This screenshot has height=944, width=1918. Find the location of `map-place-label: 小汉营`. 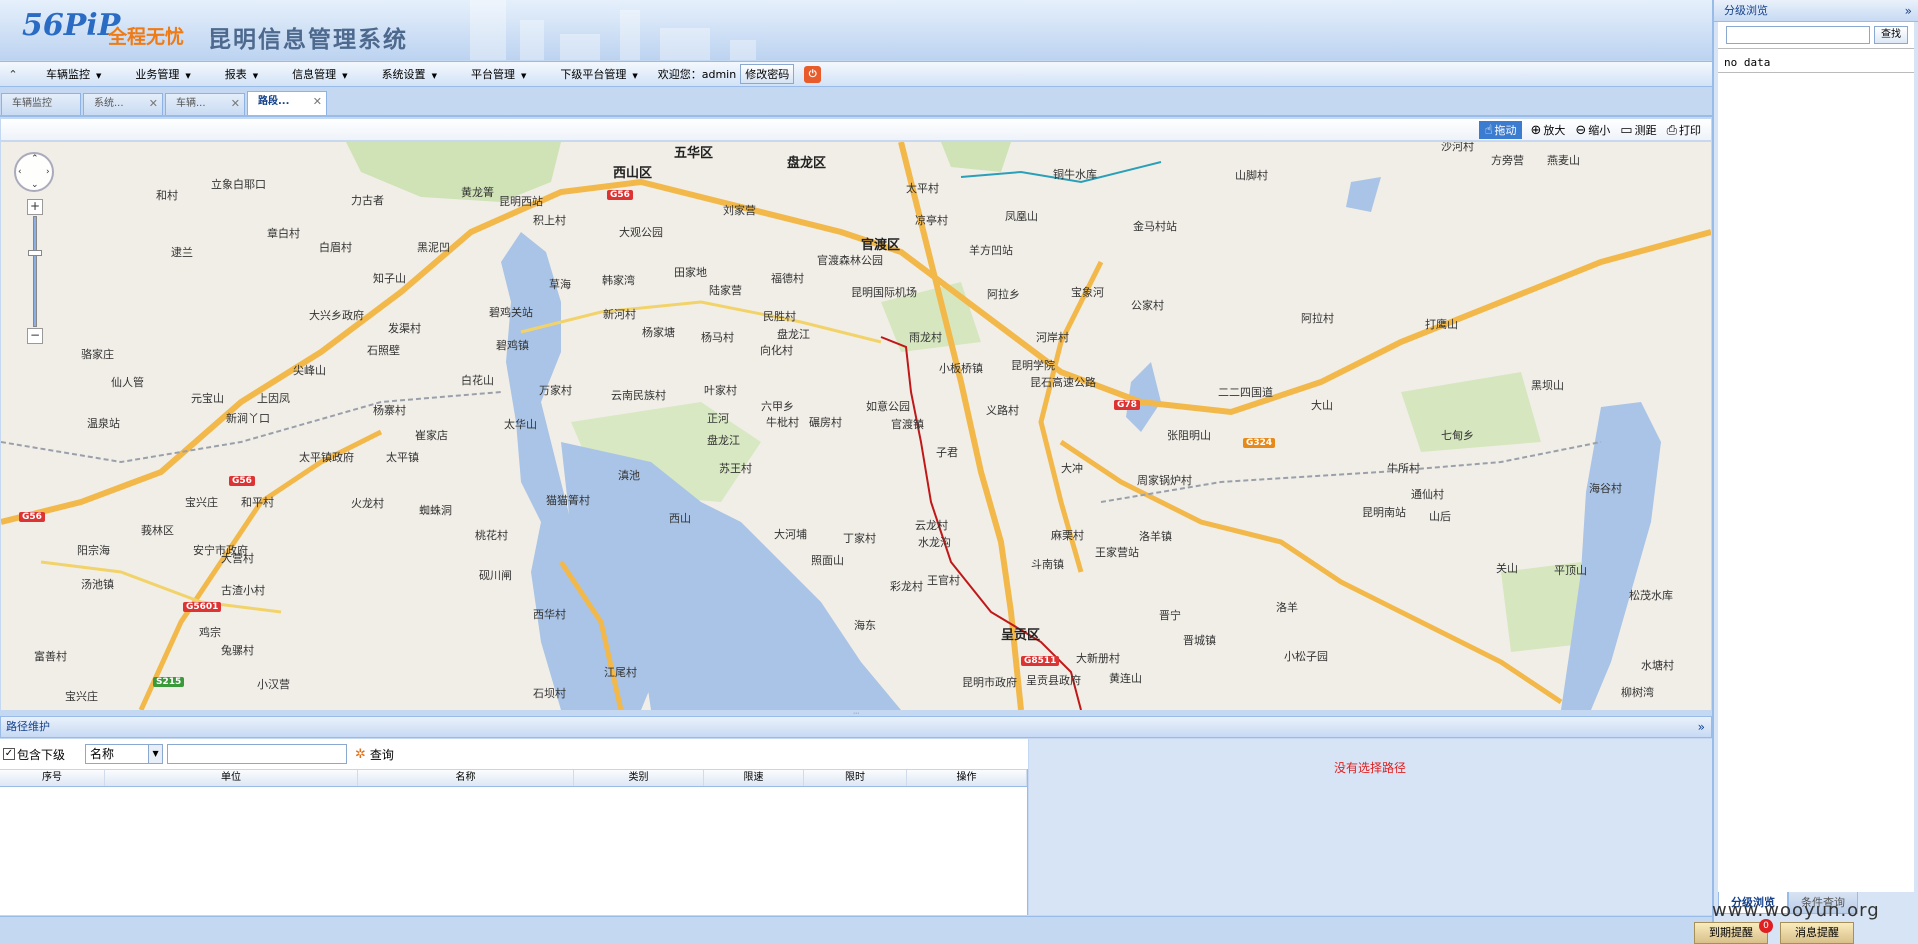

map-place-label: 小汉营 is located at coordinates (273, 684).